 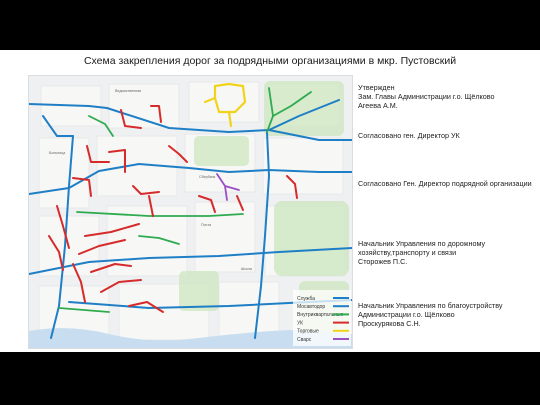 I want to click on legend-label: УК, so click(x=300, y=323).